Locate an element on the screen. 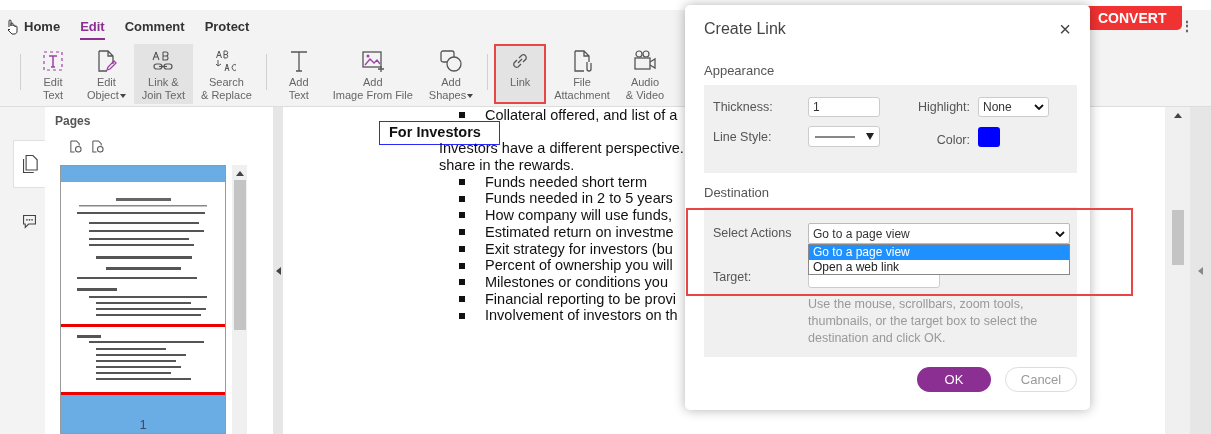  pages-icon is located at coordinates (29, 164).